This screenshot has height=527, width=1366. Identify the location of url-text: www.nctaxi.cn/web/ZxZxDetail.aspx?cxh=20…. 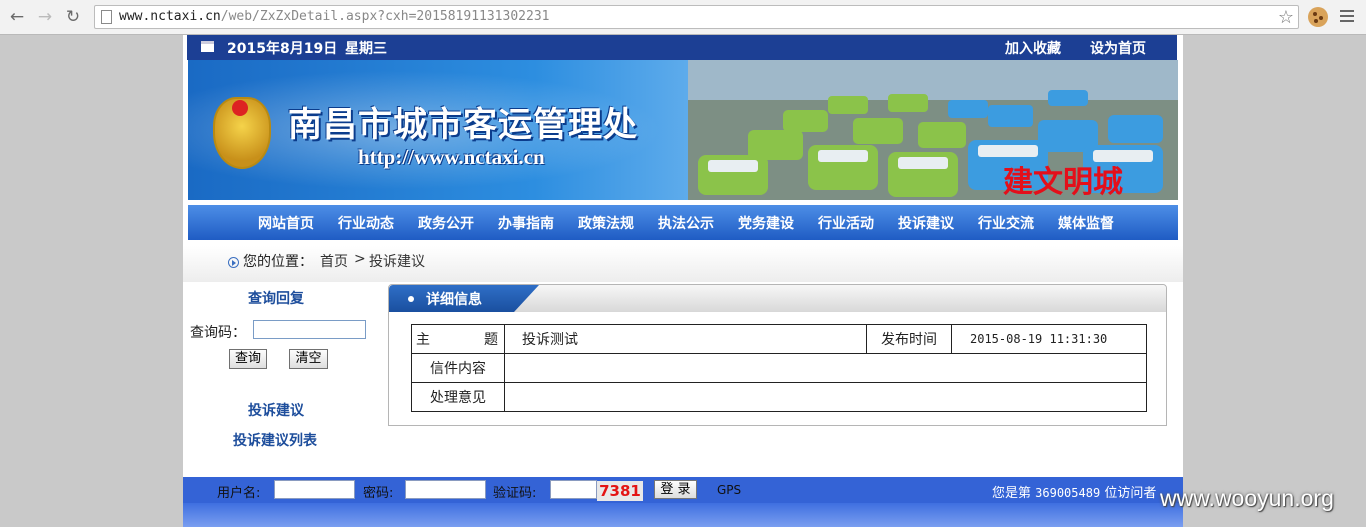
(334, 16).